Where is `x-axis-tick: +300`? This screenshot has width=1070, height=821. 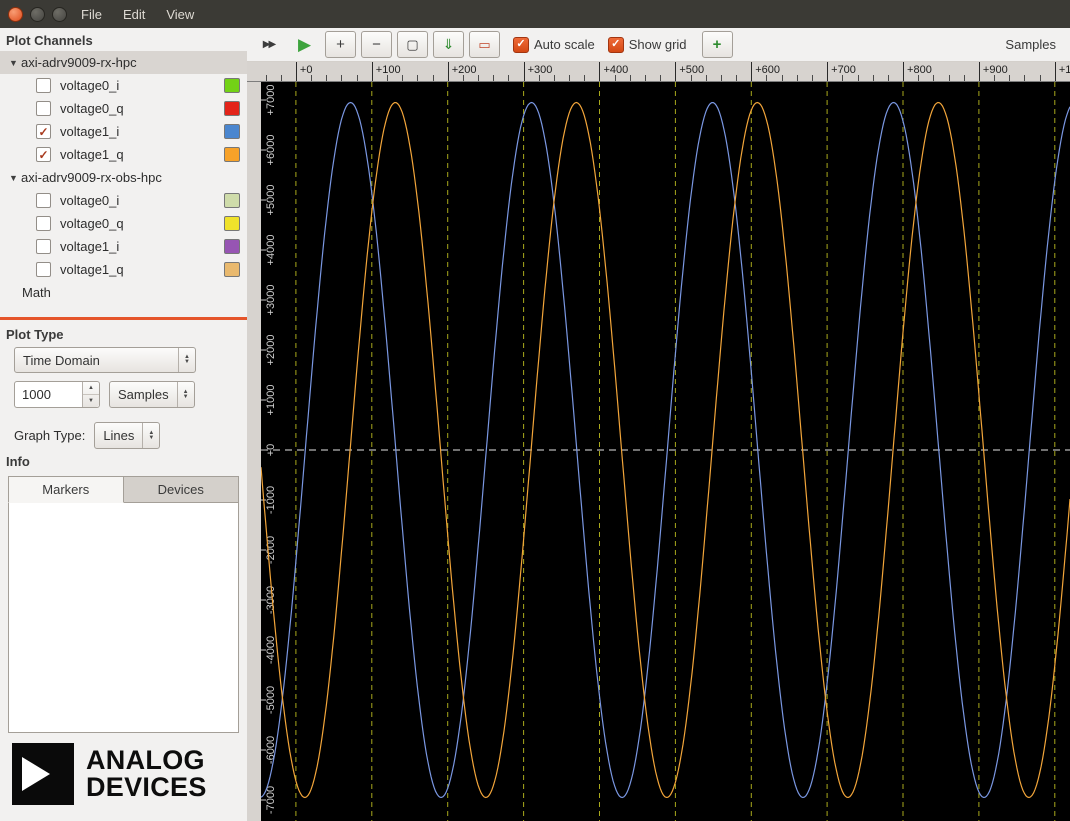
x-axis-tick: +300 is located at coordinates (537, 71).